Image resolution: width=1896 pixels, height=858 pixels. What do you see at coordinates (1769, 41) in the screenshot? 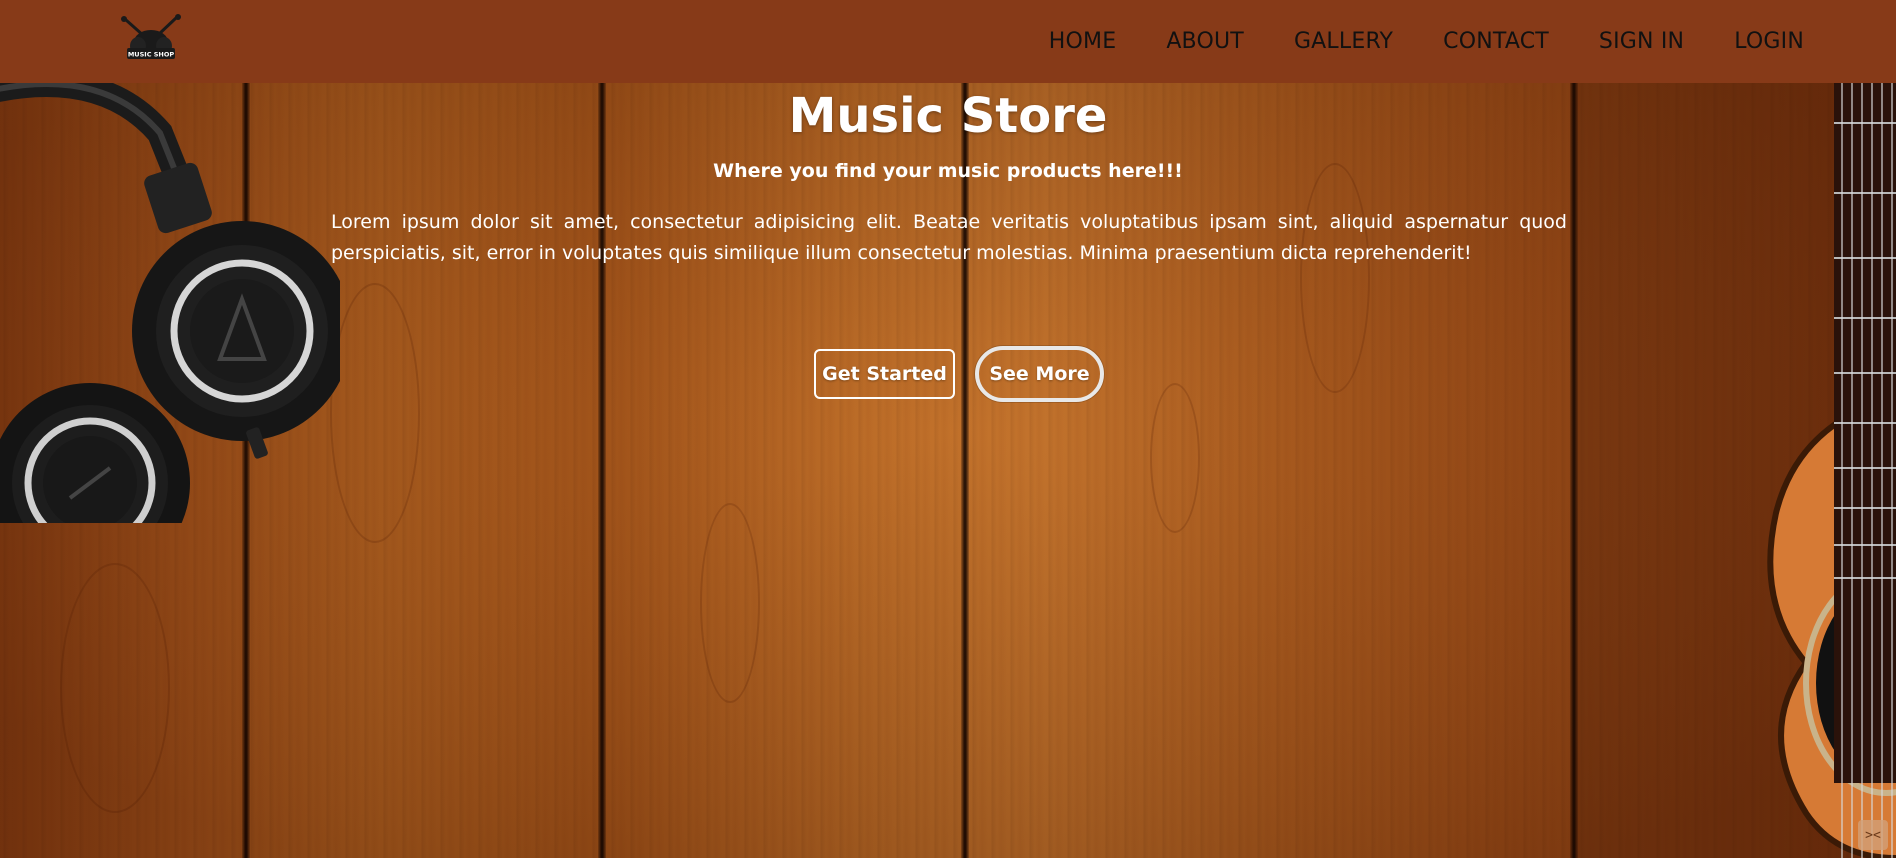
I see `nav-login: LOGIN` at bounding box center [1769, 41].